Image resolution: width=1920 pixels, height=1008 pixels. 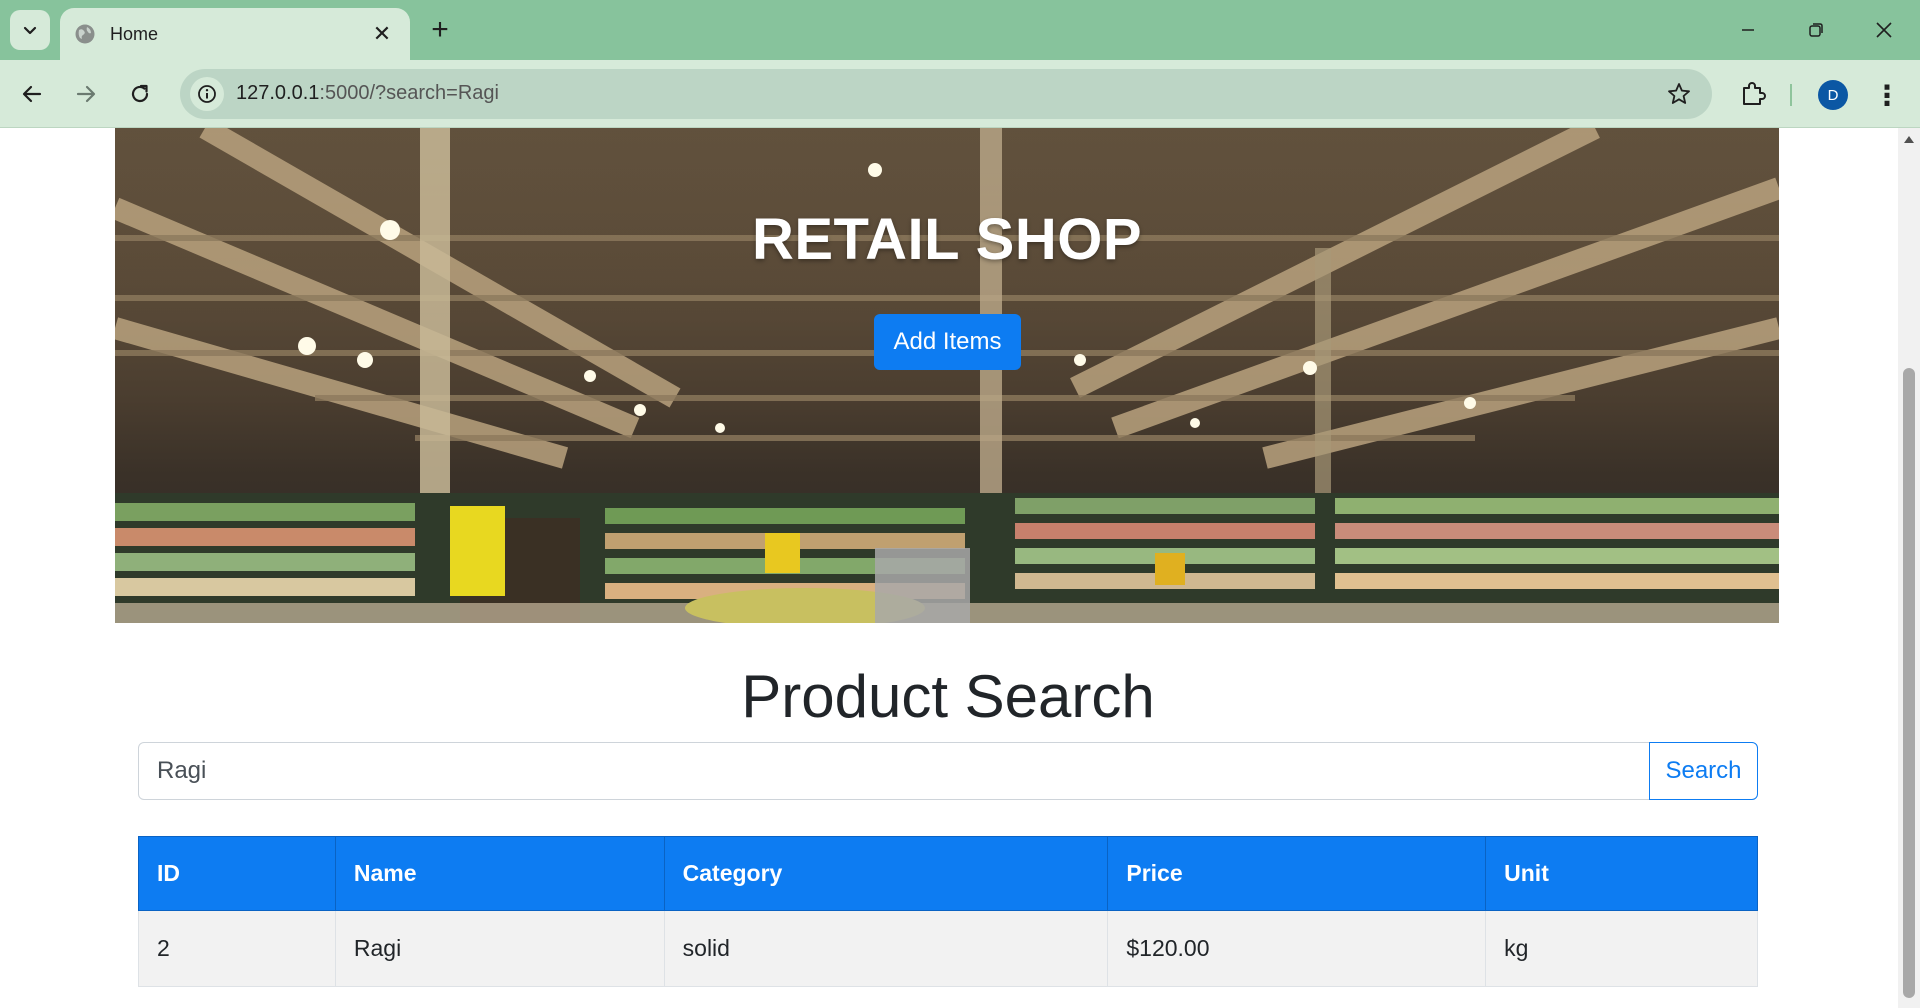 I want to click on url-host: 127.0.0.1, so click(x=278, y=93).